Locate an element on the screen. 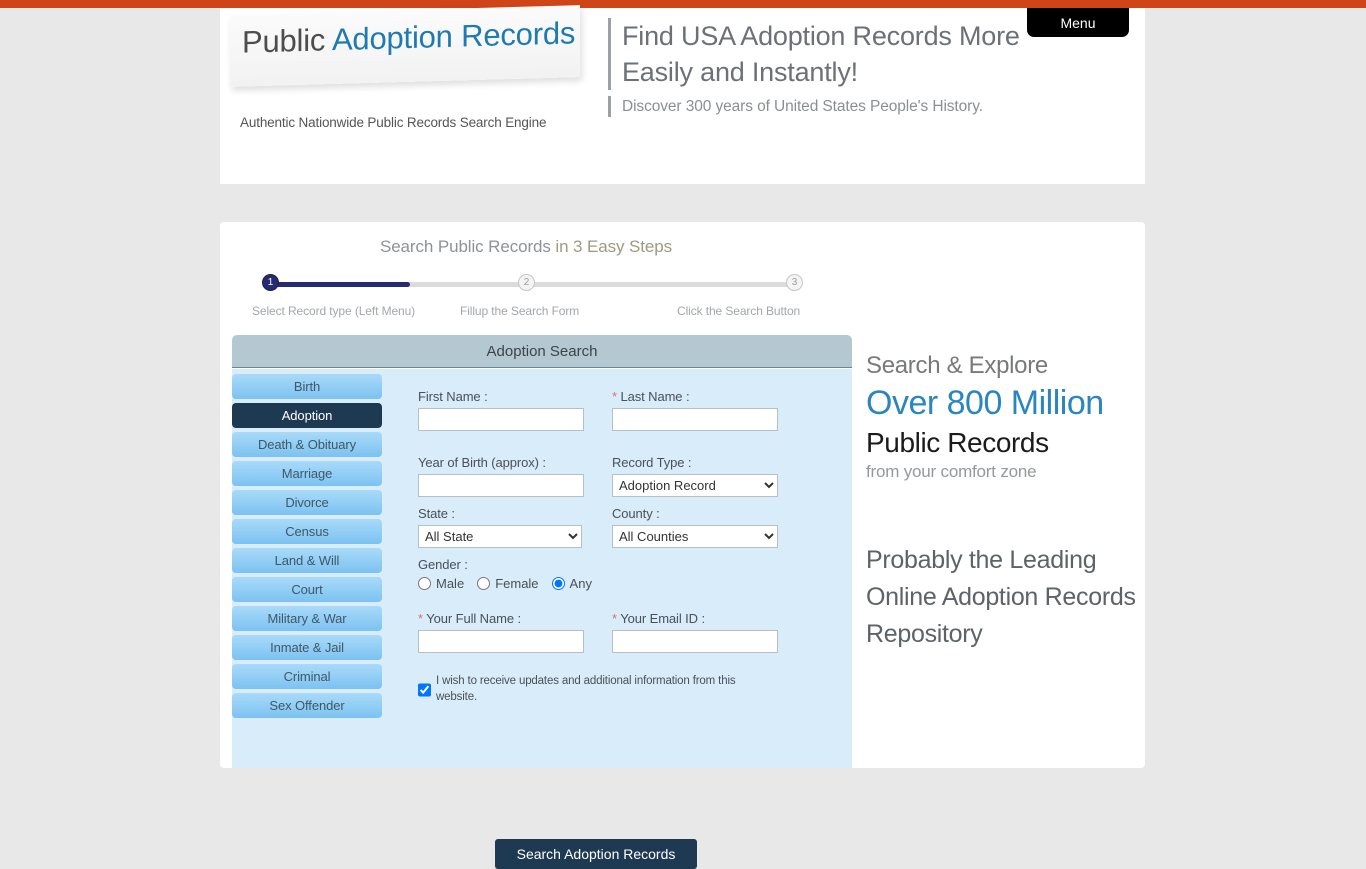 Image resolution: width=1366 pixels, height=869 pixels. gender-radio-female is located at coordinates (484, 583).